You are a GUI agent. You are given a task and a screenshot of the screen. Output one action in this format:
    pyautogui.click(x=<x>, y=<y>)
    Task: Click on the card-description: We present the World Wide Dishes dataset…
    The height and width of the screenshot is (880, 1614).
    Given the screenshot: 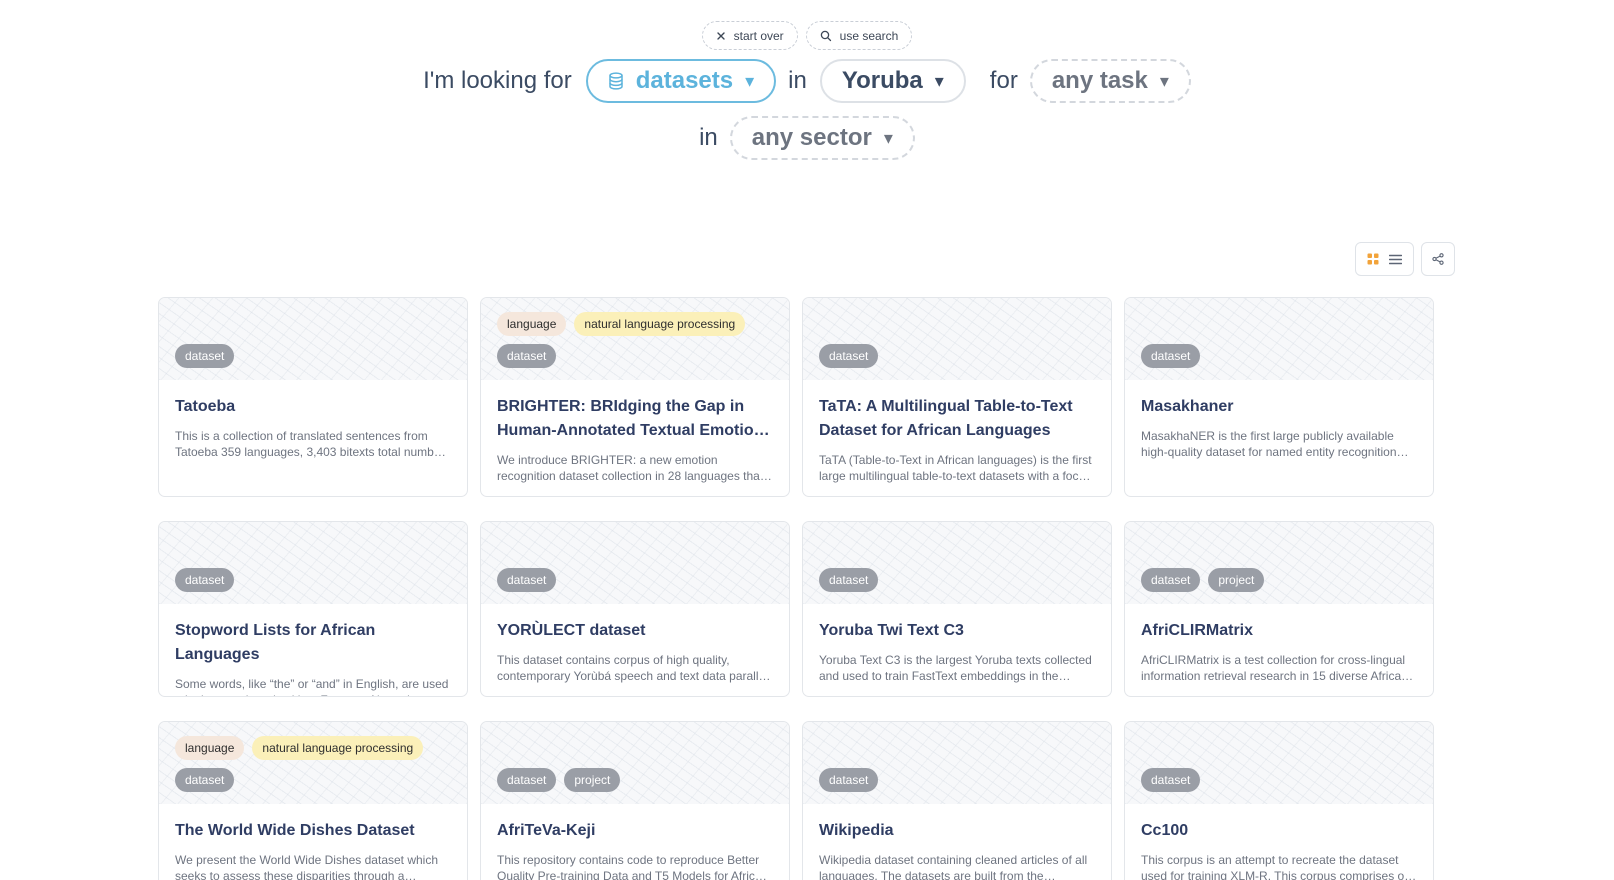 What is the action you would take?
    pyautogui.click(x=307, y=866)
    